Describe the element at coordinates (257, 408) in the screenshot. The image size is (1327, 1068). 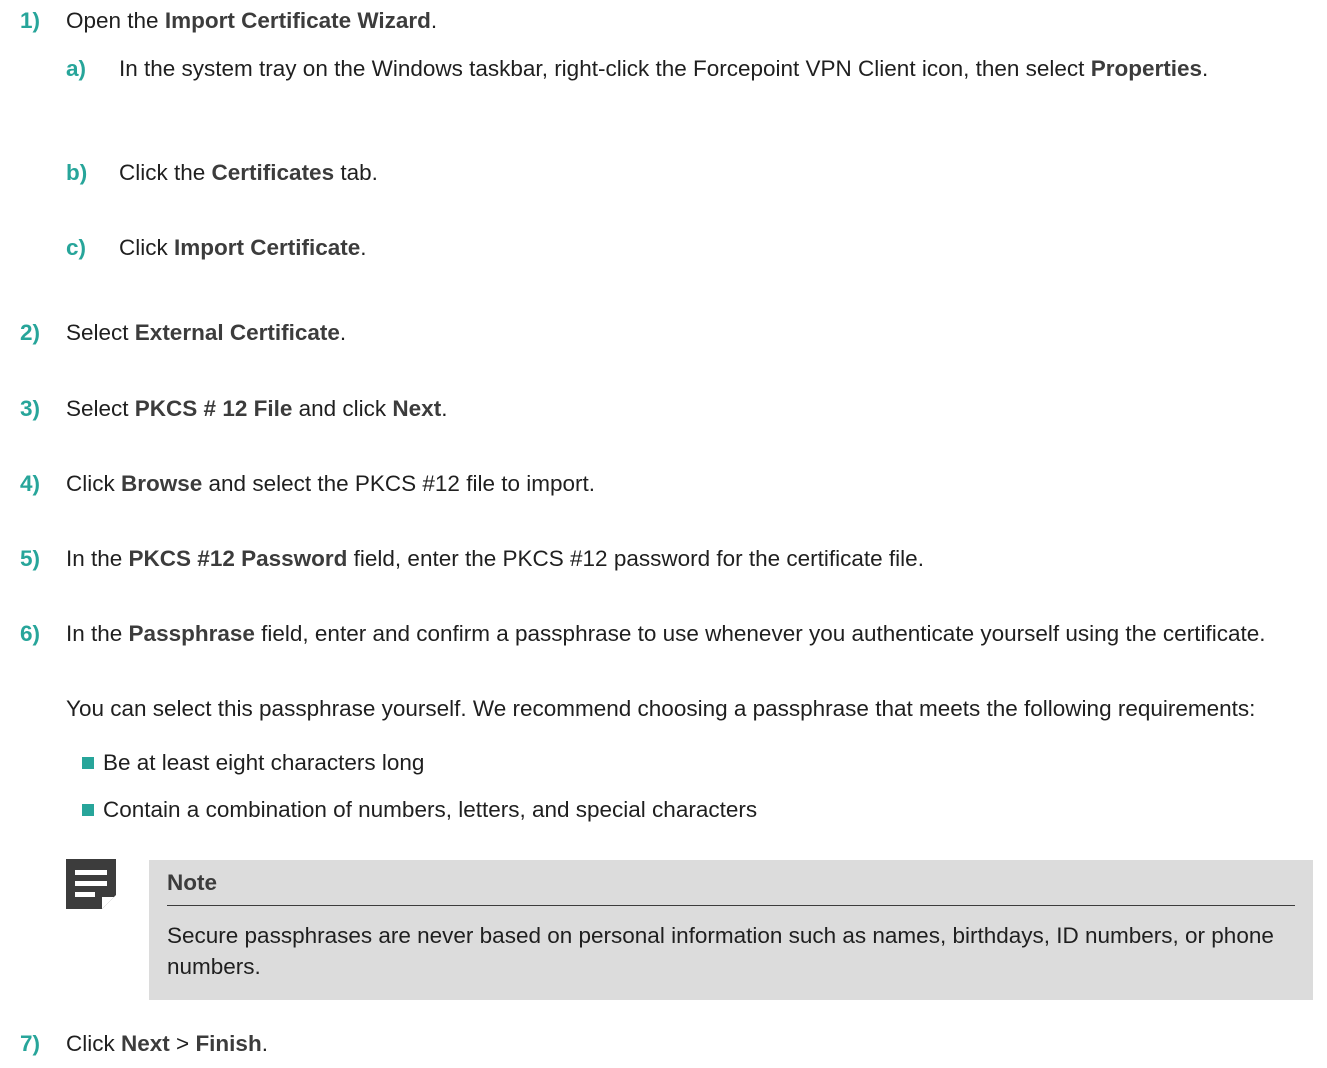
I see `step-text: Select PKCS # 12 File and click Next.` at that location.